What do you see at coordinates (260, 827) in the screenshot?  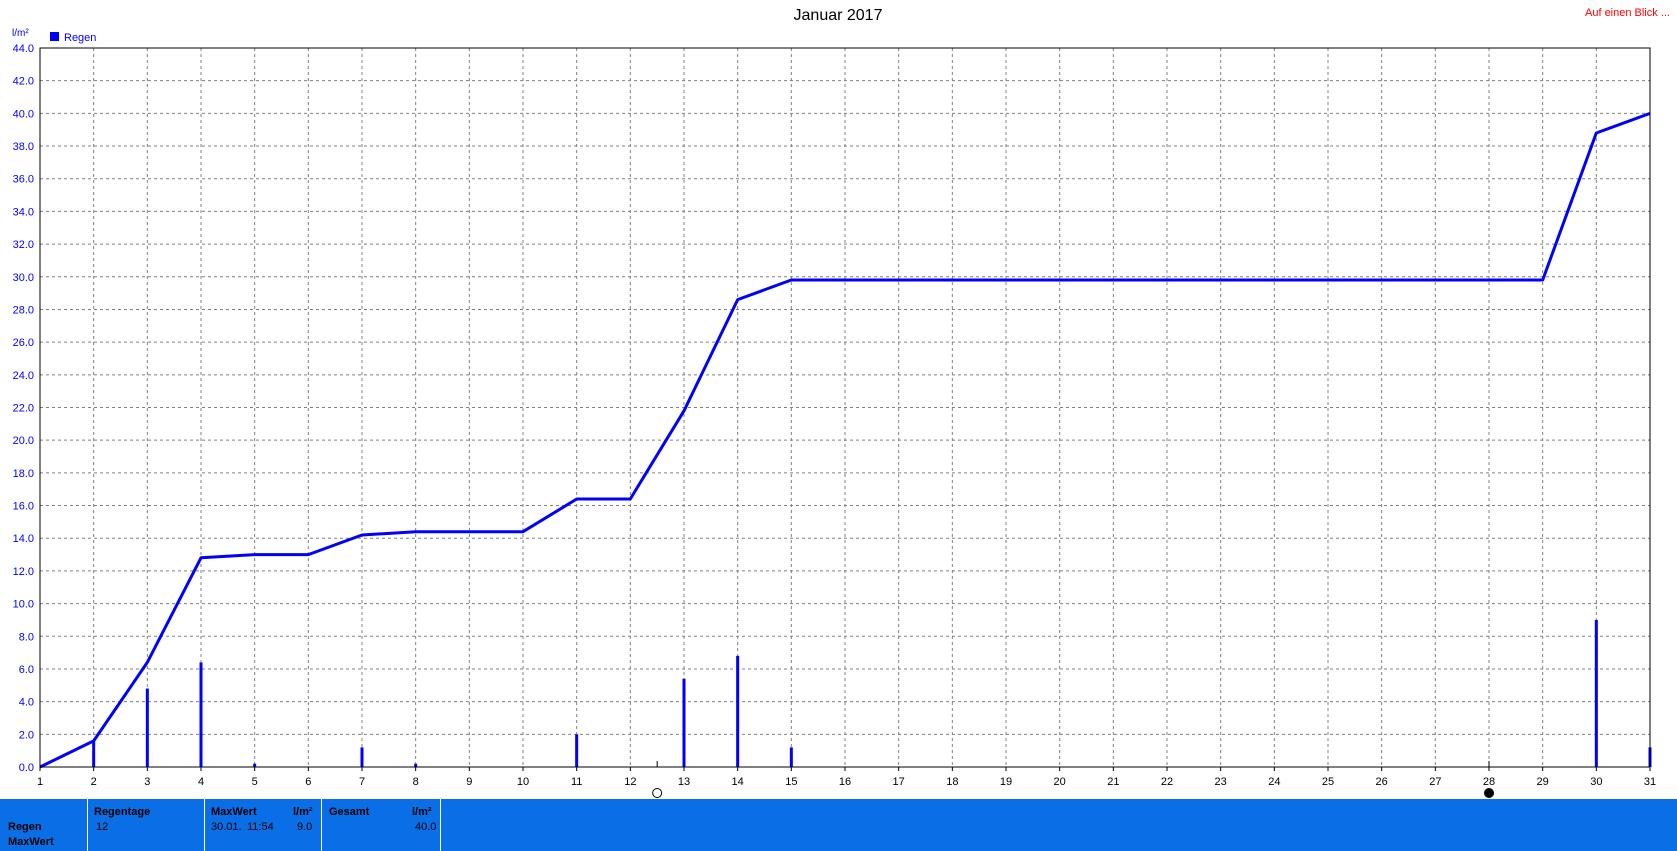 I see `maxwert-time: 11:54` at bounding box center [260, 827].